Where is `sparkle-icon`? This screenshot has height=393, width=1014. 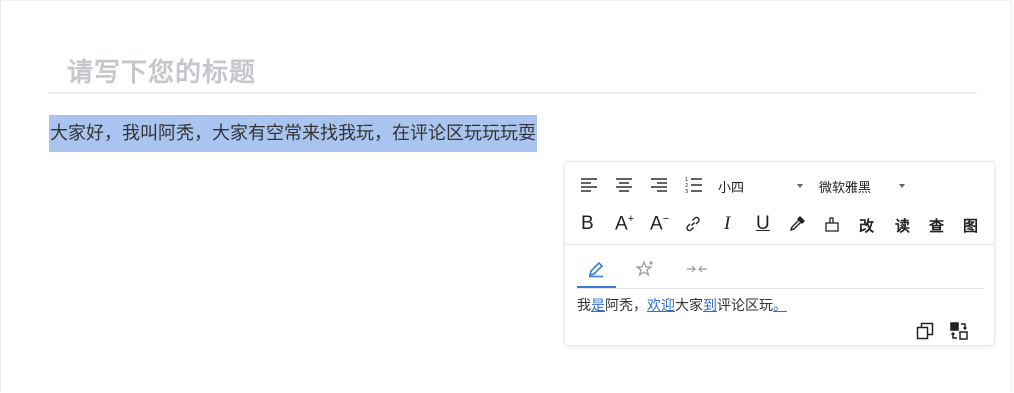 sparkle-icon is located at coordinates (644, 268).